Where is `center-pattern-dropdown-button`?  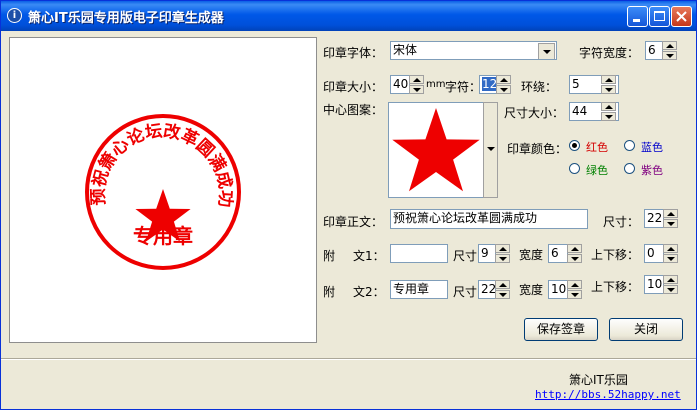
center-pattern-dropdown-button is located at coordinates (490, 150).